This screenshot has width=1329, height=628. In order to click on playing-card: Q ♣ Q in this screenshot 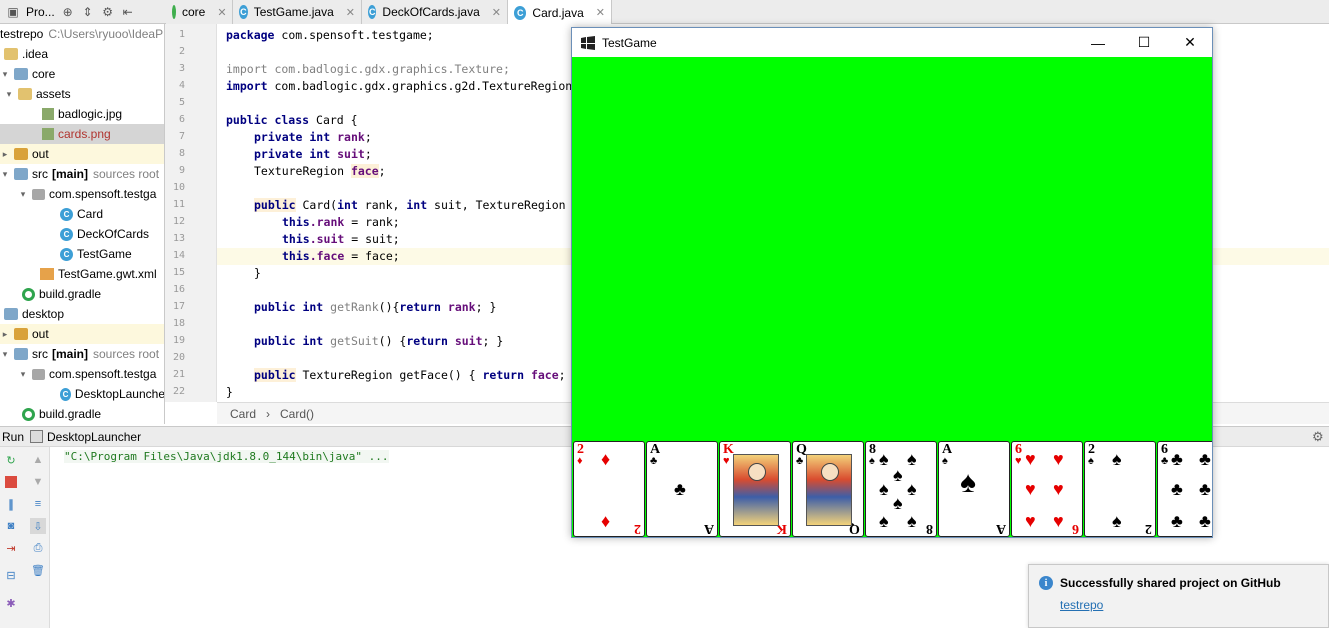, I will do `click(828, 489)`.